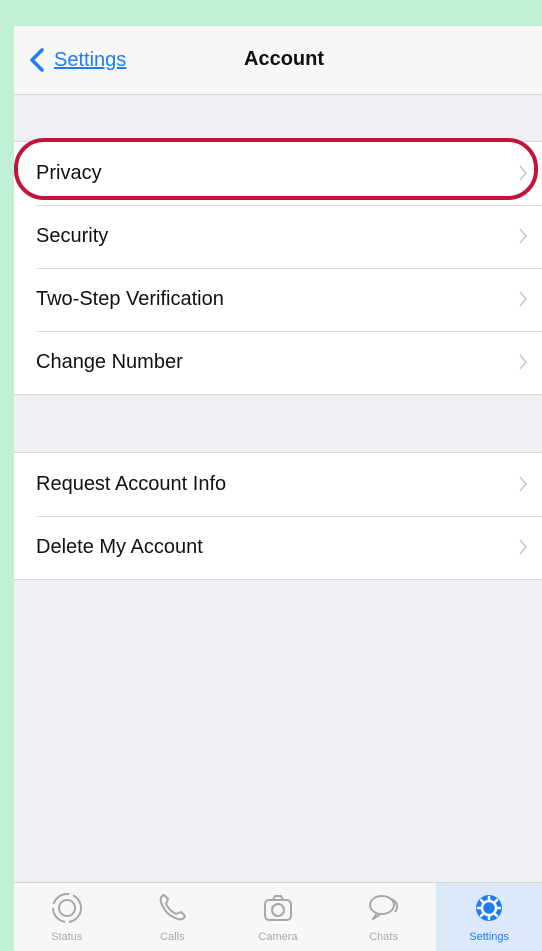 The width and height of the screenshot is (542, 951). What do you see at coordinates (66, 908) in the screenshot?
I see `status-icon` at bounding box center [66, 908].